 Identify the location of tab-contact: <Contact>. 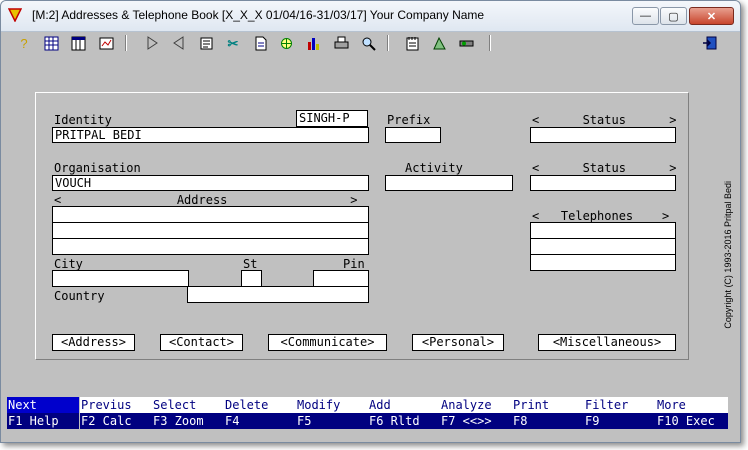
(201, 342).